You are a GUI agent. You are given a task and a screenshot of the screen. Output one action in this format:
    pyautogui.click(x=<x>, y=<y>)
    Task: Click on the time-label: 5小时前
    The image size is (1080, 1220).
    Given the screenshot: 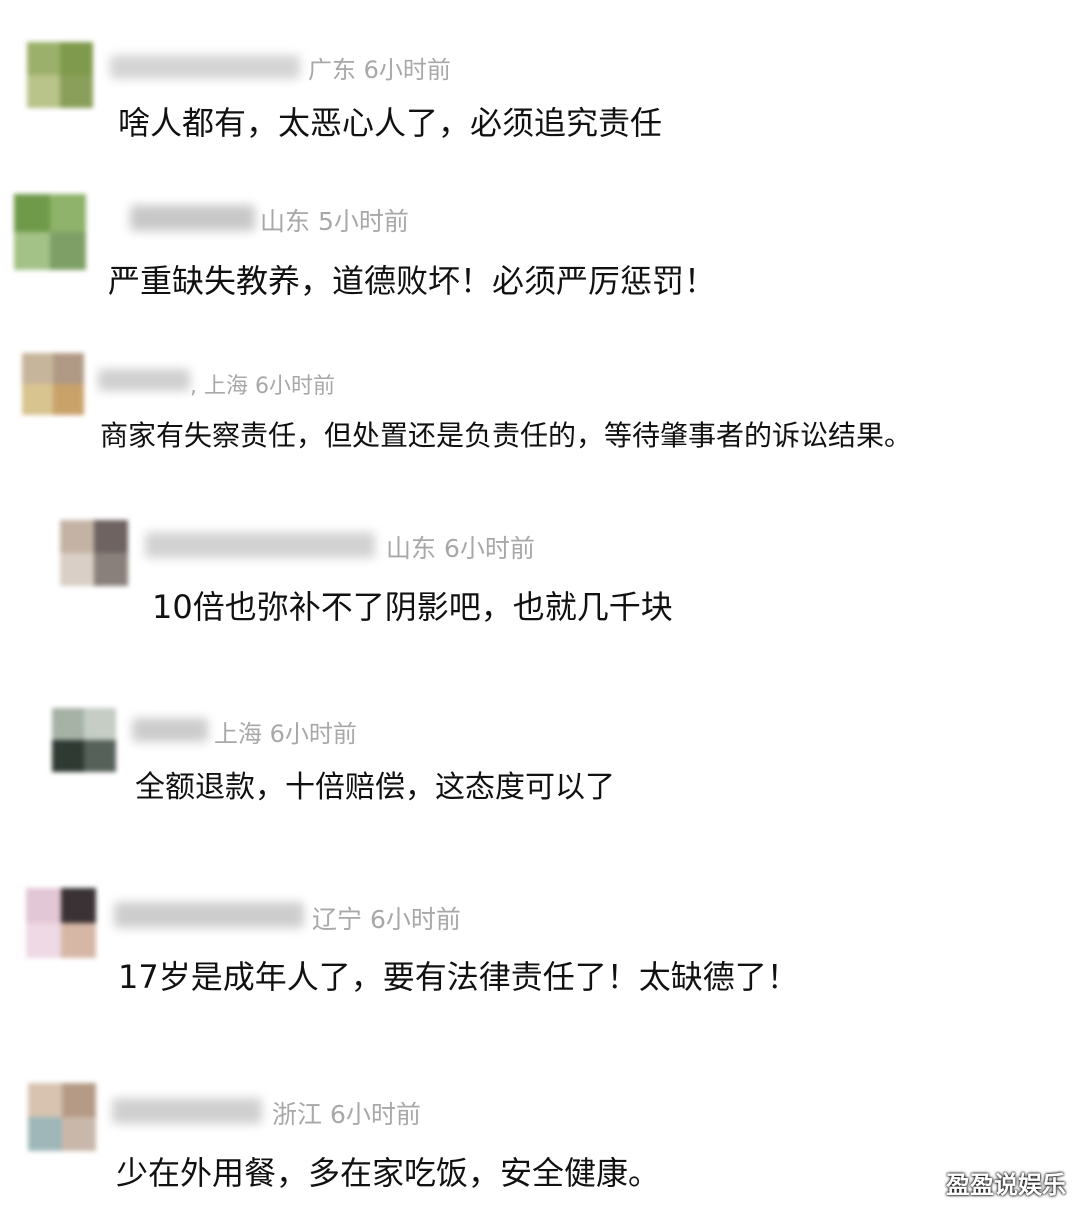 What is the action you would take?
    pyautogui.click(x=363, y=221)
    